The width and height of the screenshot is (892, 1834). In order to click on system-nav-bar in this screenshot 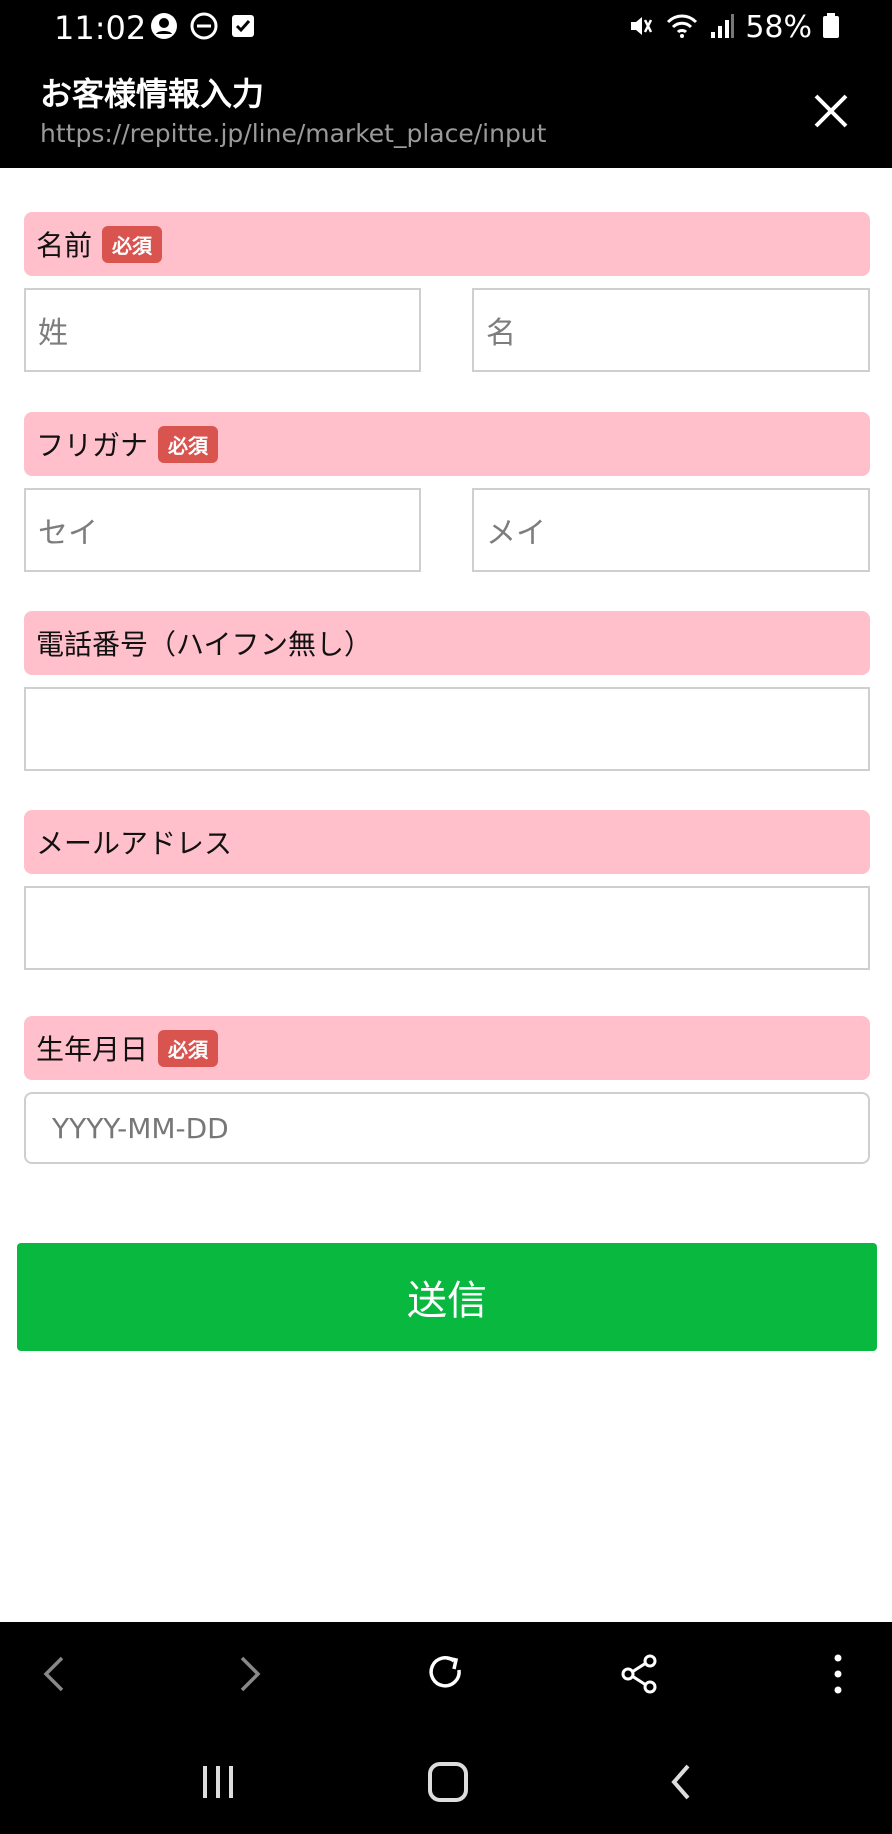, I will do `click(446, 1780)`.